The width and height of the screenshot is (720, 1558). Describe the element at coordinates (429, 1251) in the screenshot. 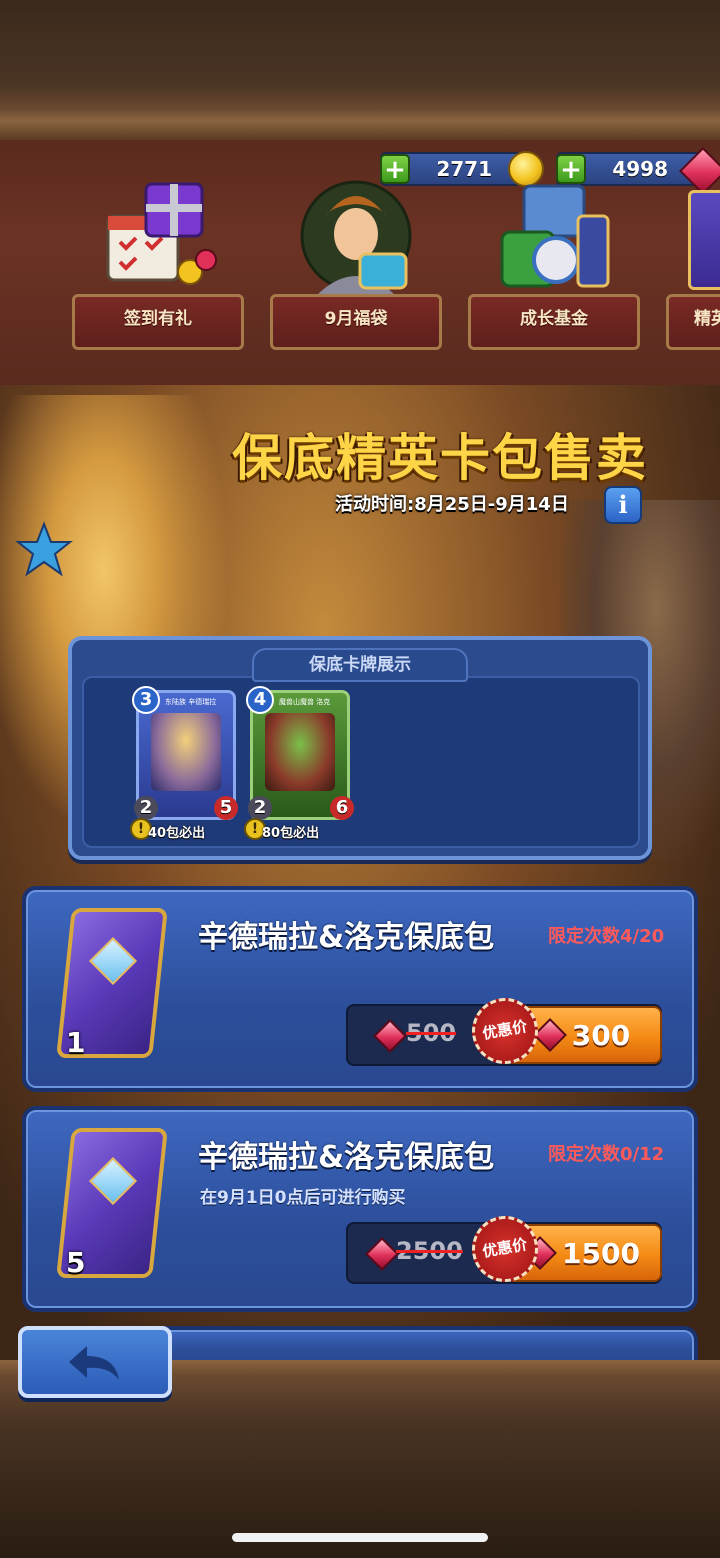

I see `original-price: 2500` at that location.